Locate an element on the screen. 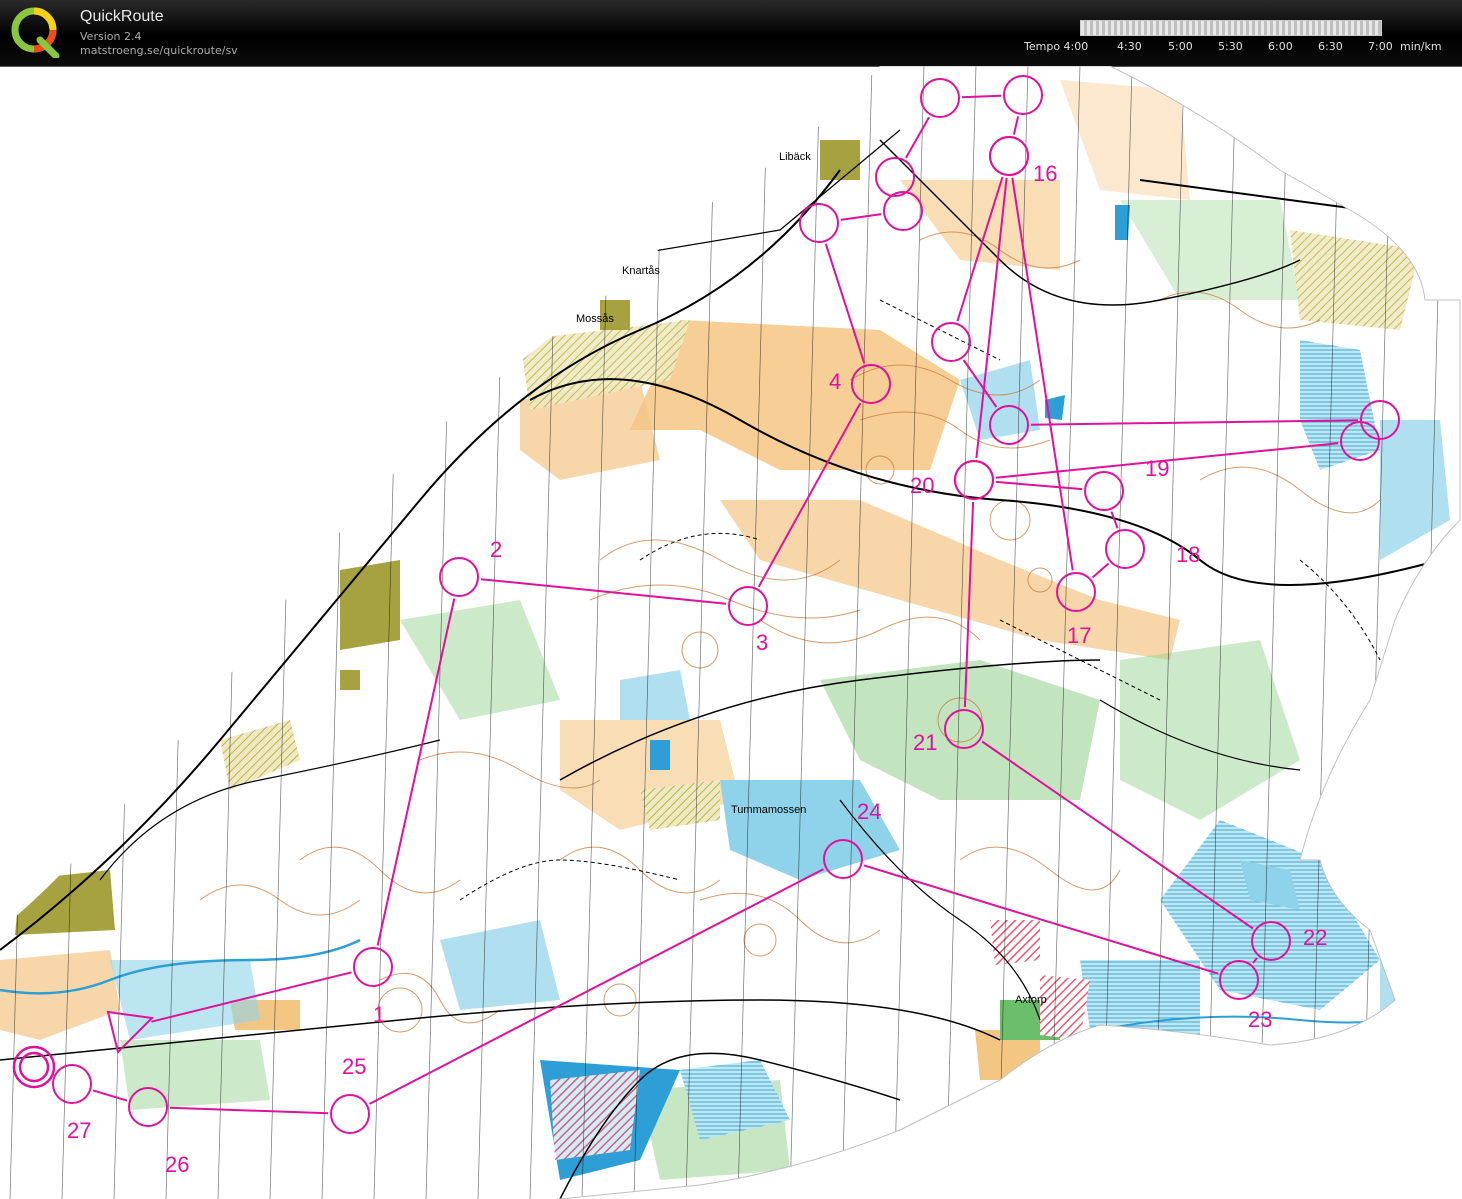  control-number: 3 is located at coordinates (762, 642).